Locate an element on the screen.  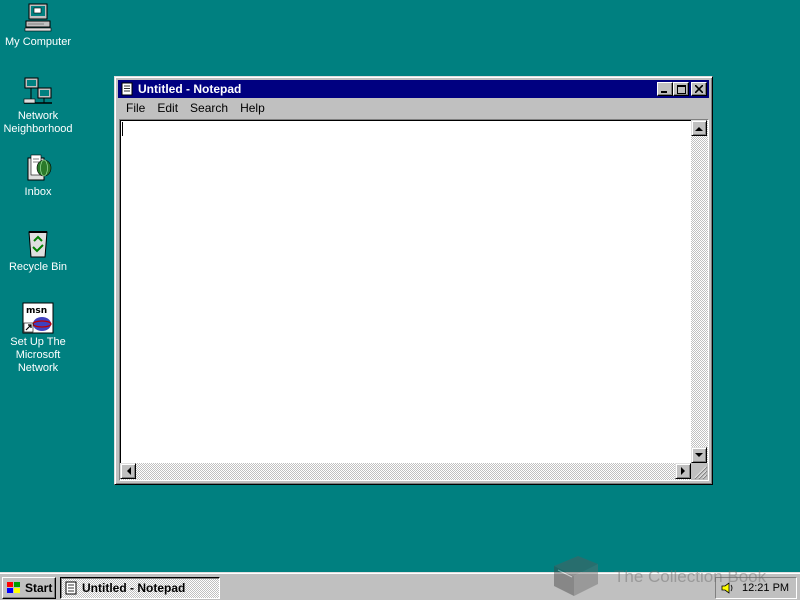
minimize-button is located at coordinates (665, 89).